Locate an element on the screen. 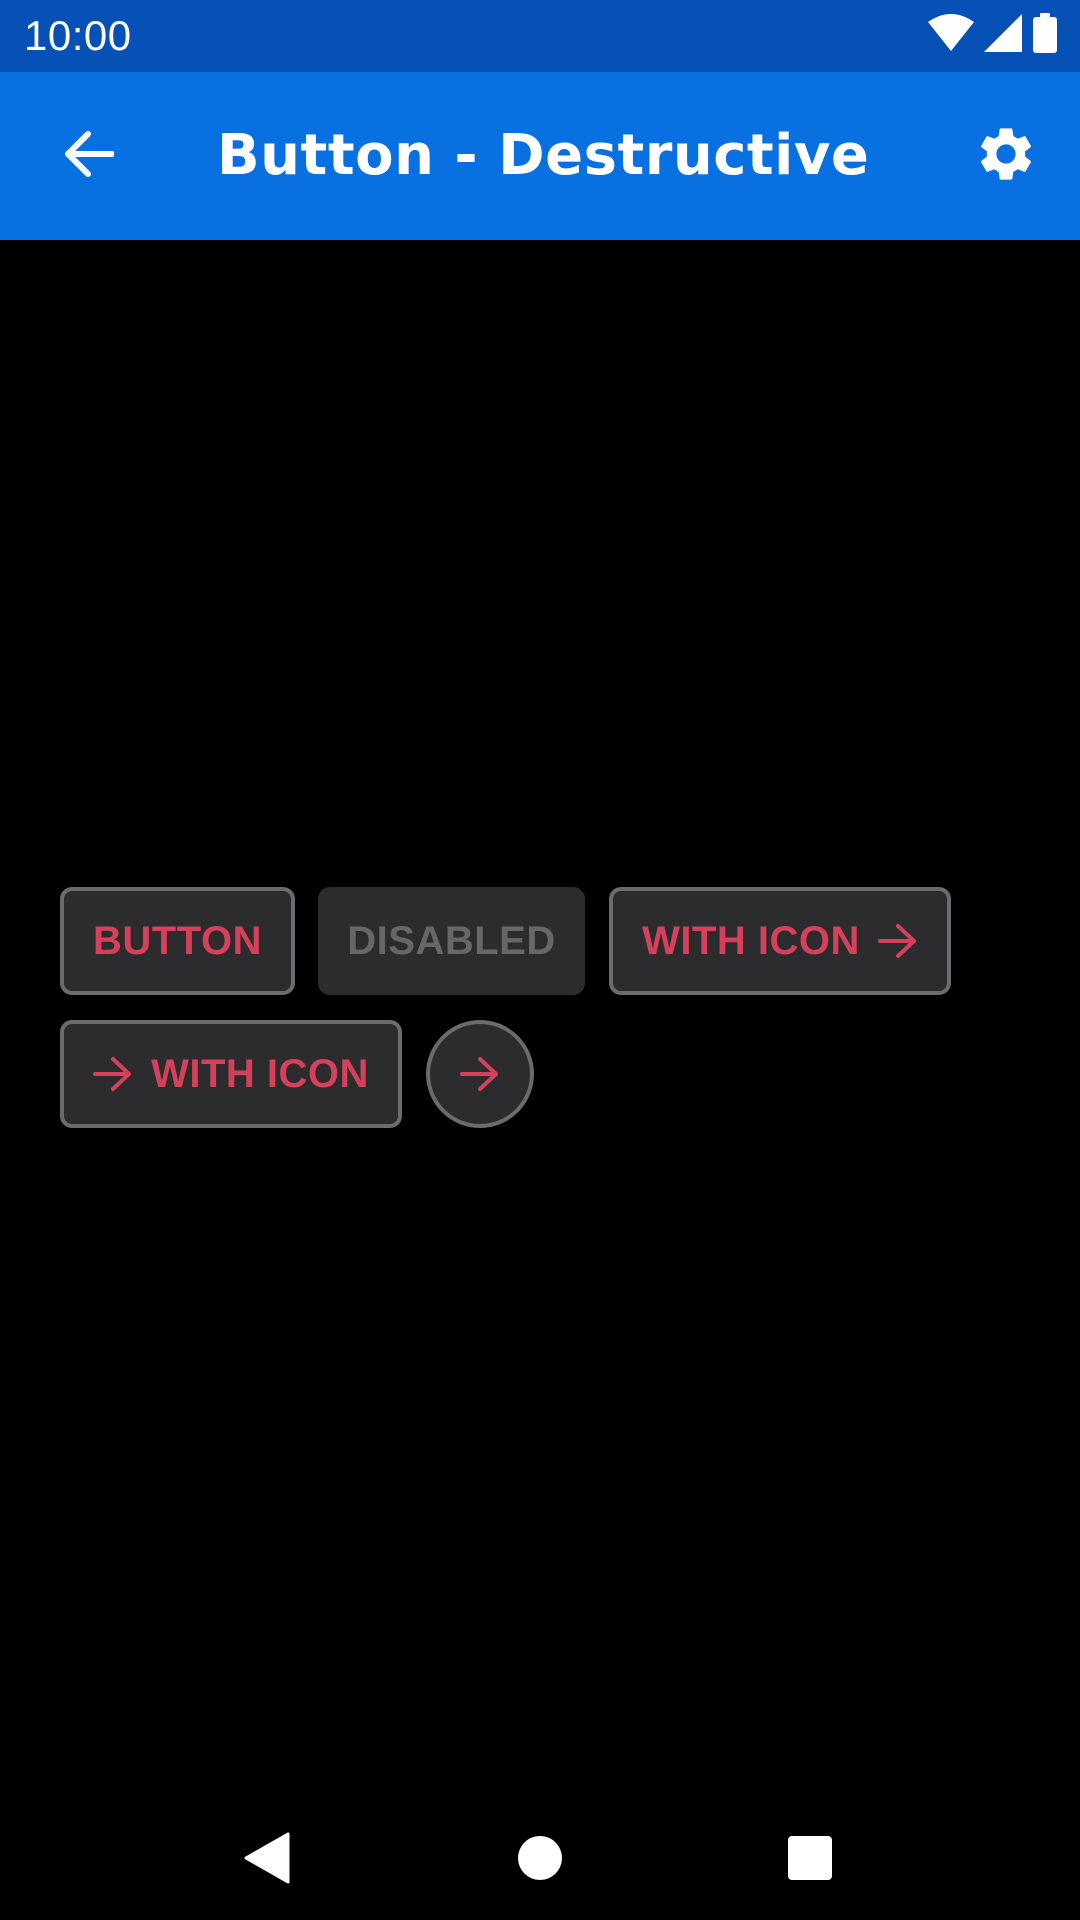  page-title: Button - Destructive is located at coordinates (543, 155).